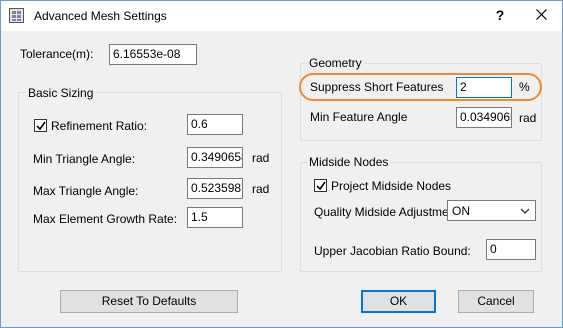 Image resolution: width=563 pixels, height=328 pixels. What do you see at coordinates (261, 158) in the screenshot?
I see `min-triangle-angle-unit: rad` at bounding box center [261, 158].